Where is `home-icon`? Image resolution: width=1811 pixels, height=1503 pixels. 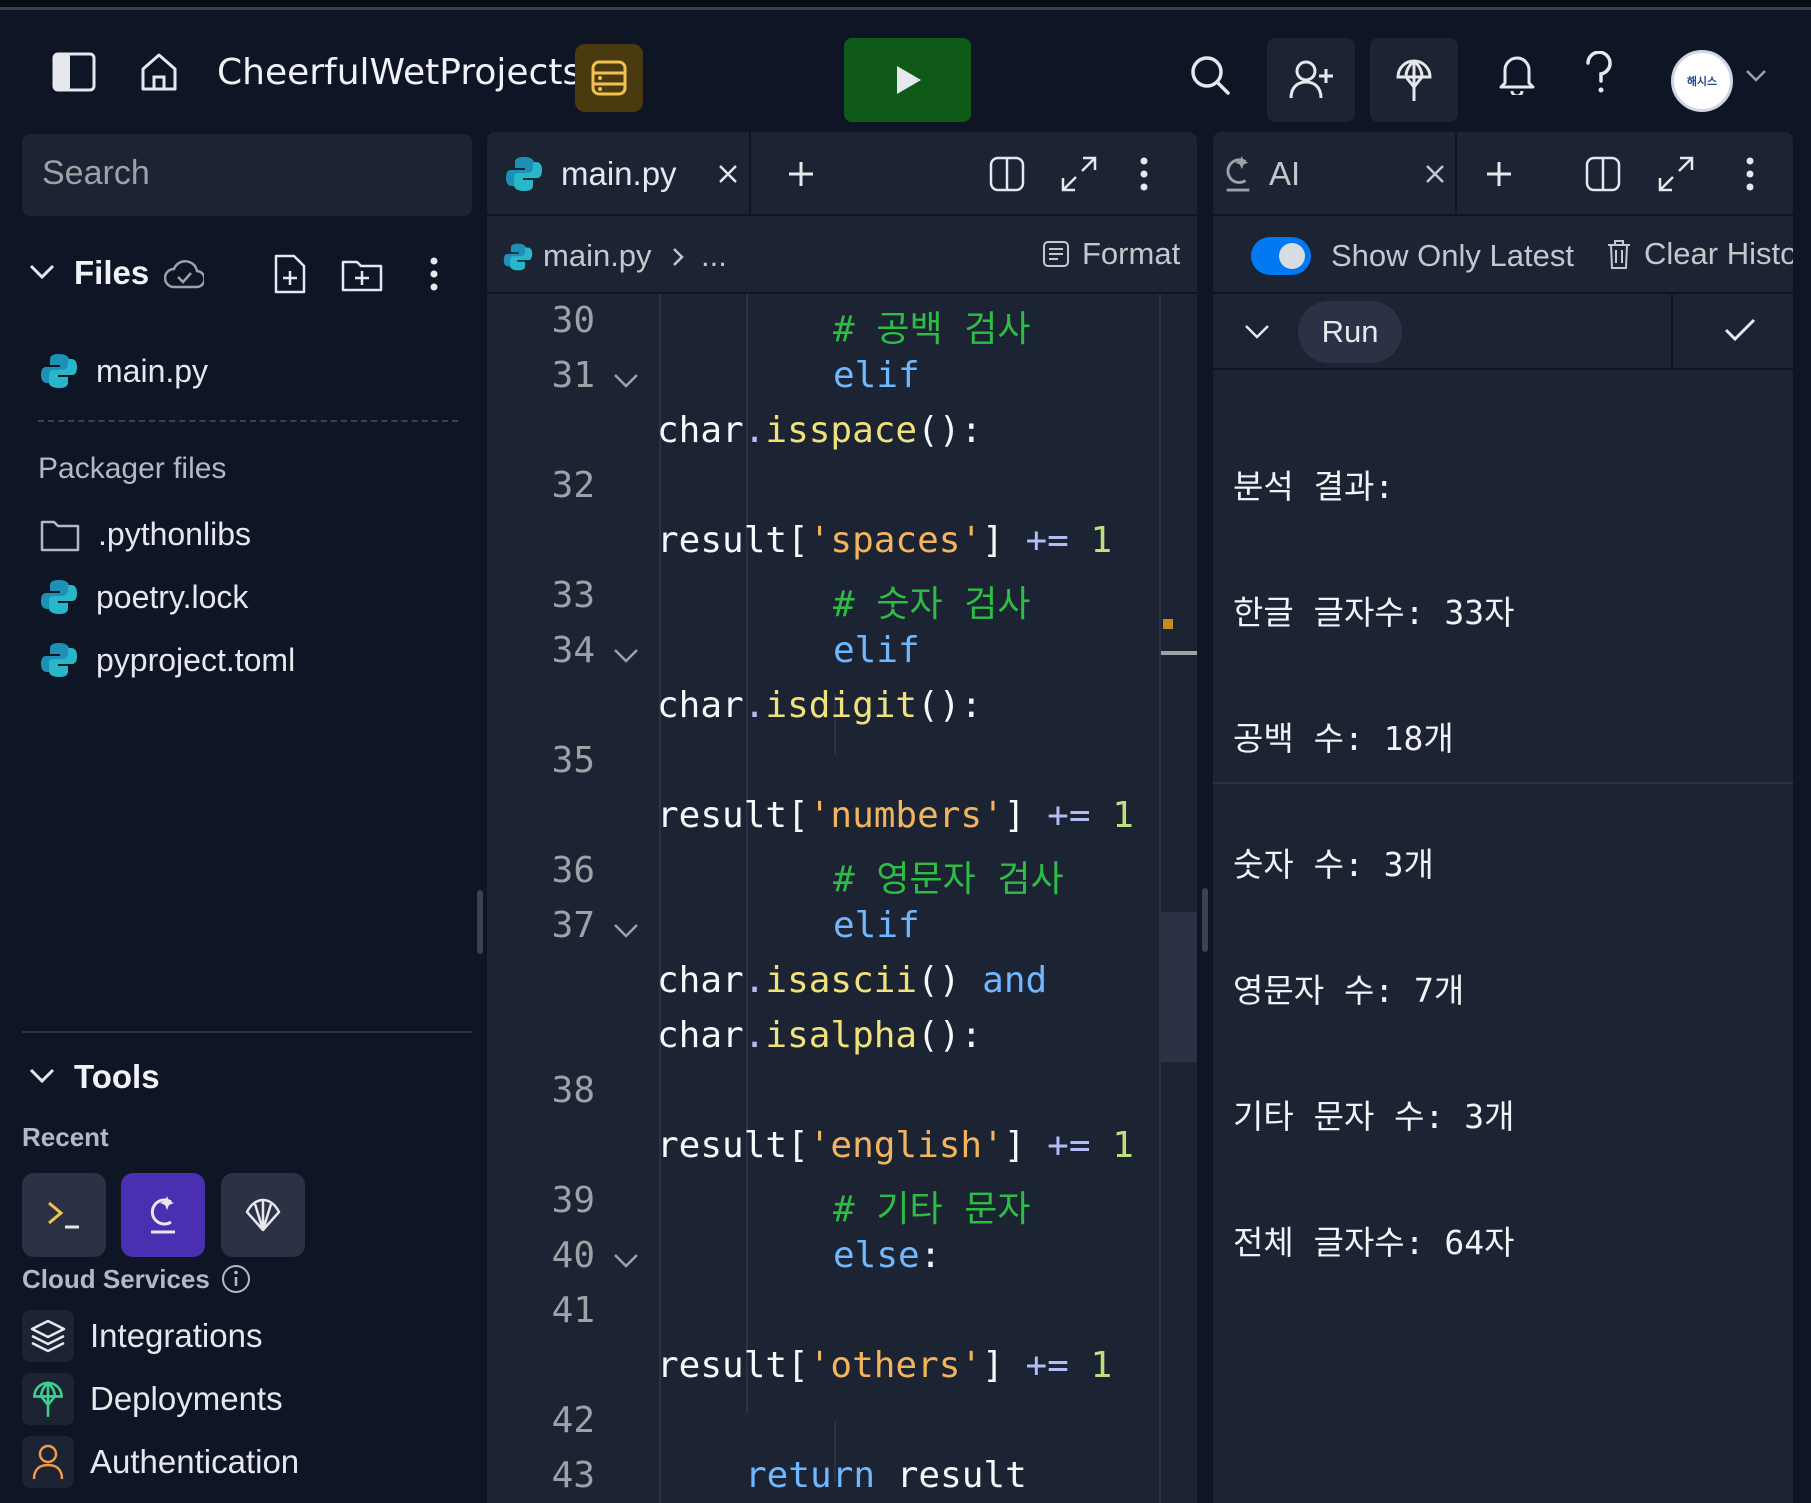
home-icon is located at coordinates (159, 72).